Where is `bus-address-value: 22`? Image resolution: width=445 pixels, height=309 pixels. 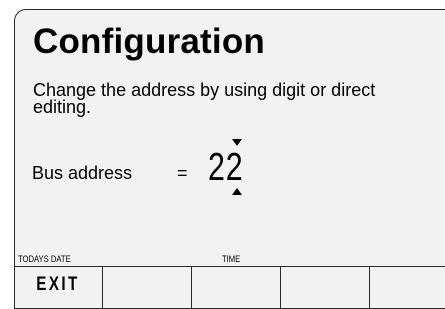
bus-address-value: 22 is located at coordinates (225, 168).